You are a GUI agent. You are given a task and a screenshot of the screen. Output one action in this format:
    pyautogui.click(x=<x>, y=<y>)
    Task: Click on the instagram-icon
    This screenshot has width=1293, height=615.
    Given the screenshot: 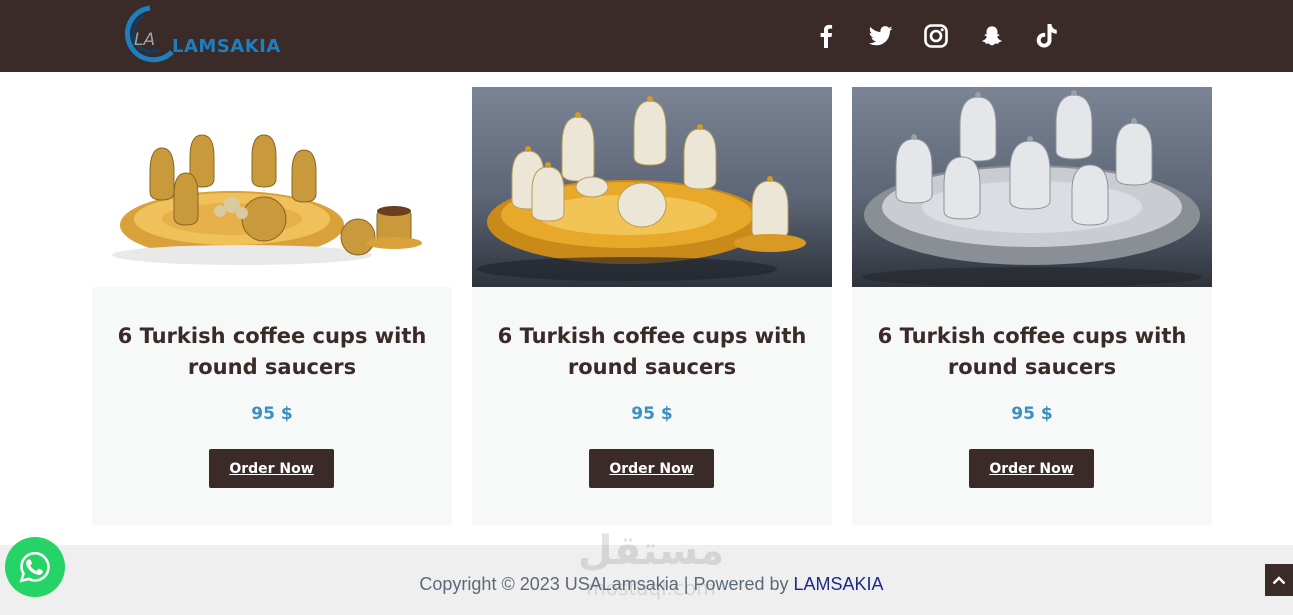 What is the action you would take?
    pyautogui.click(x=936, y=36)
    